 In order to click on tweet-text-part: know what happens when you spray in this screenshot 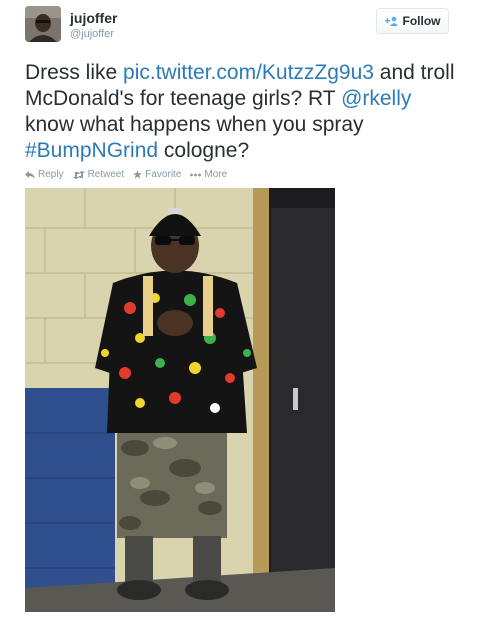, I will do `click(194, 124)`.